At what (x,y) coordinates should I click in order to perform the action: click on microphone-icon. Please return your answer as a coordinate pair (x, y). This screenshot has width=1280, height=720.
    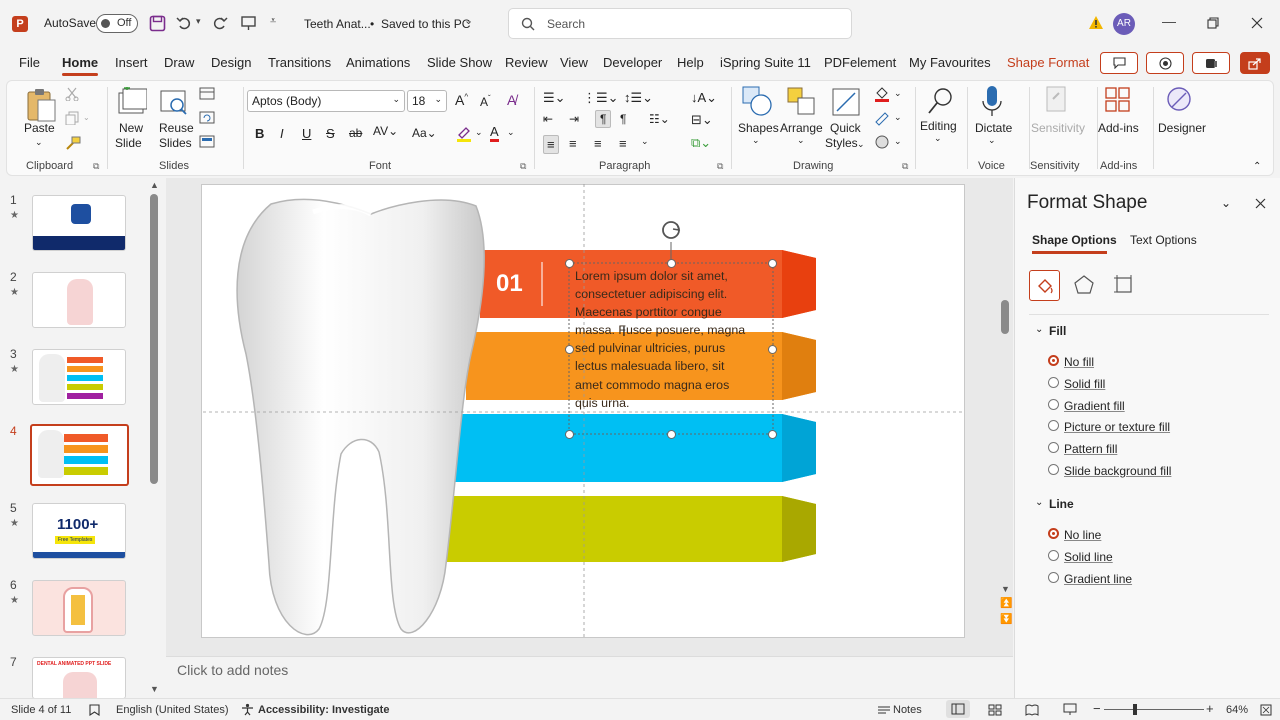
    Looking at the image, I should click on (992, 102).